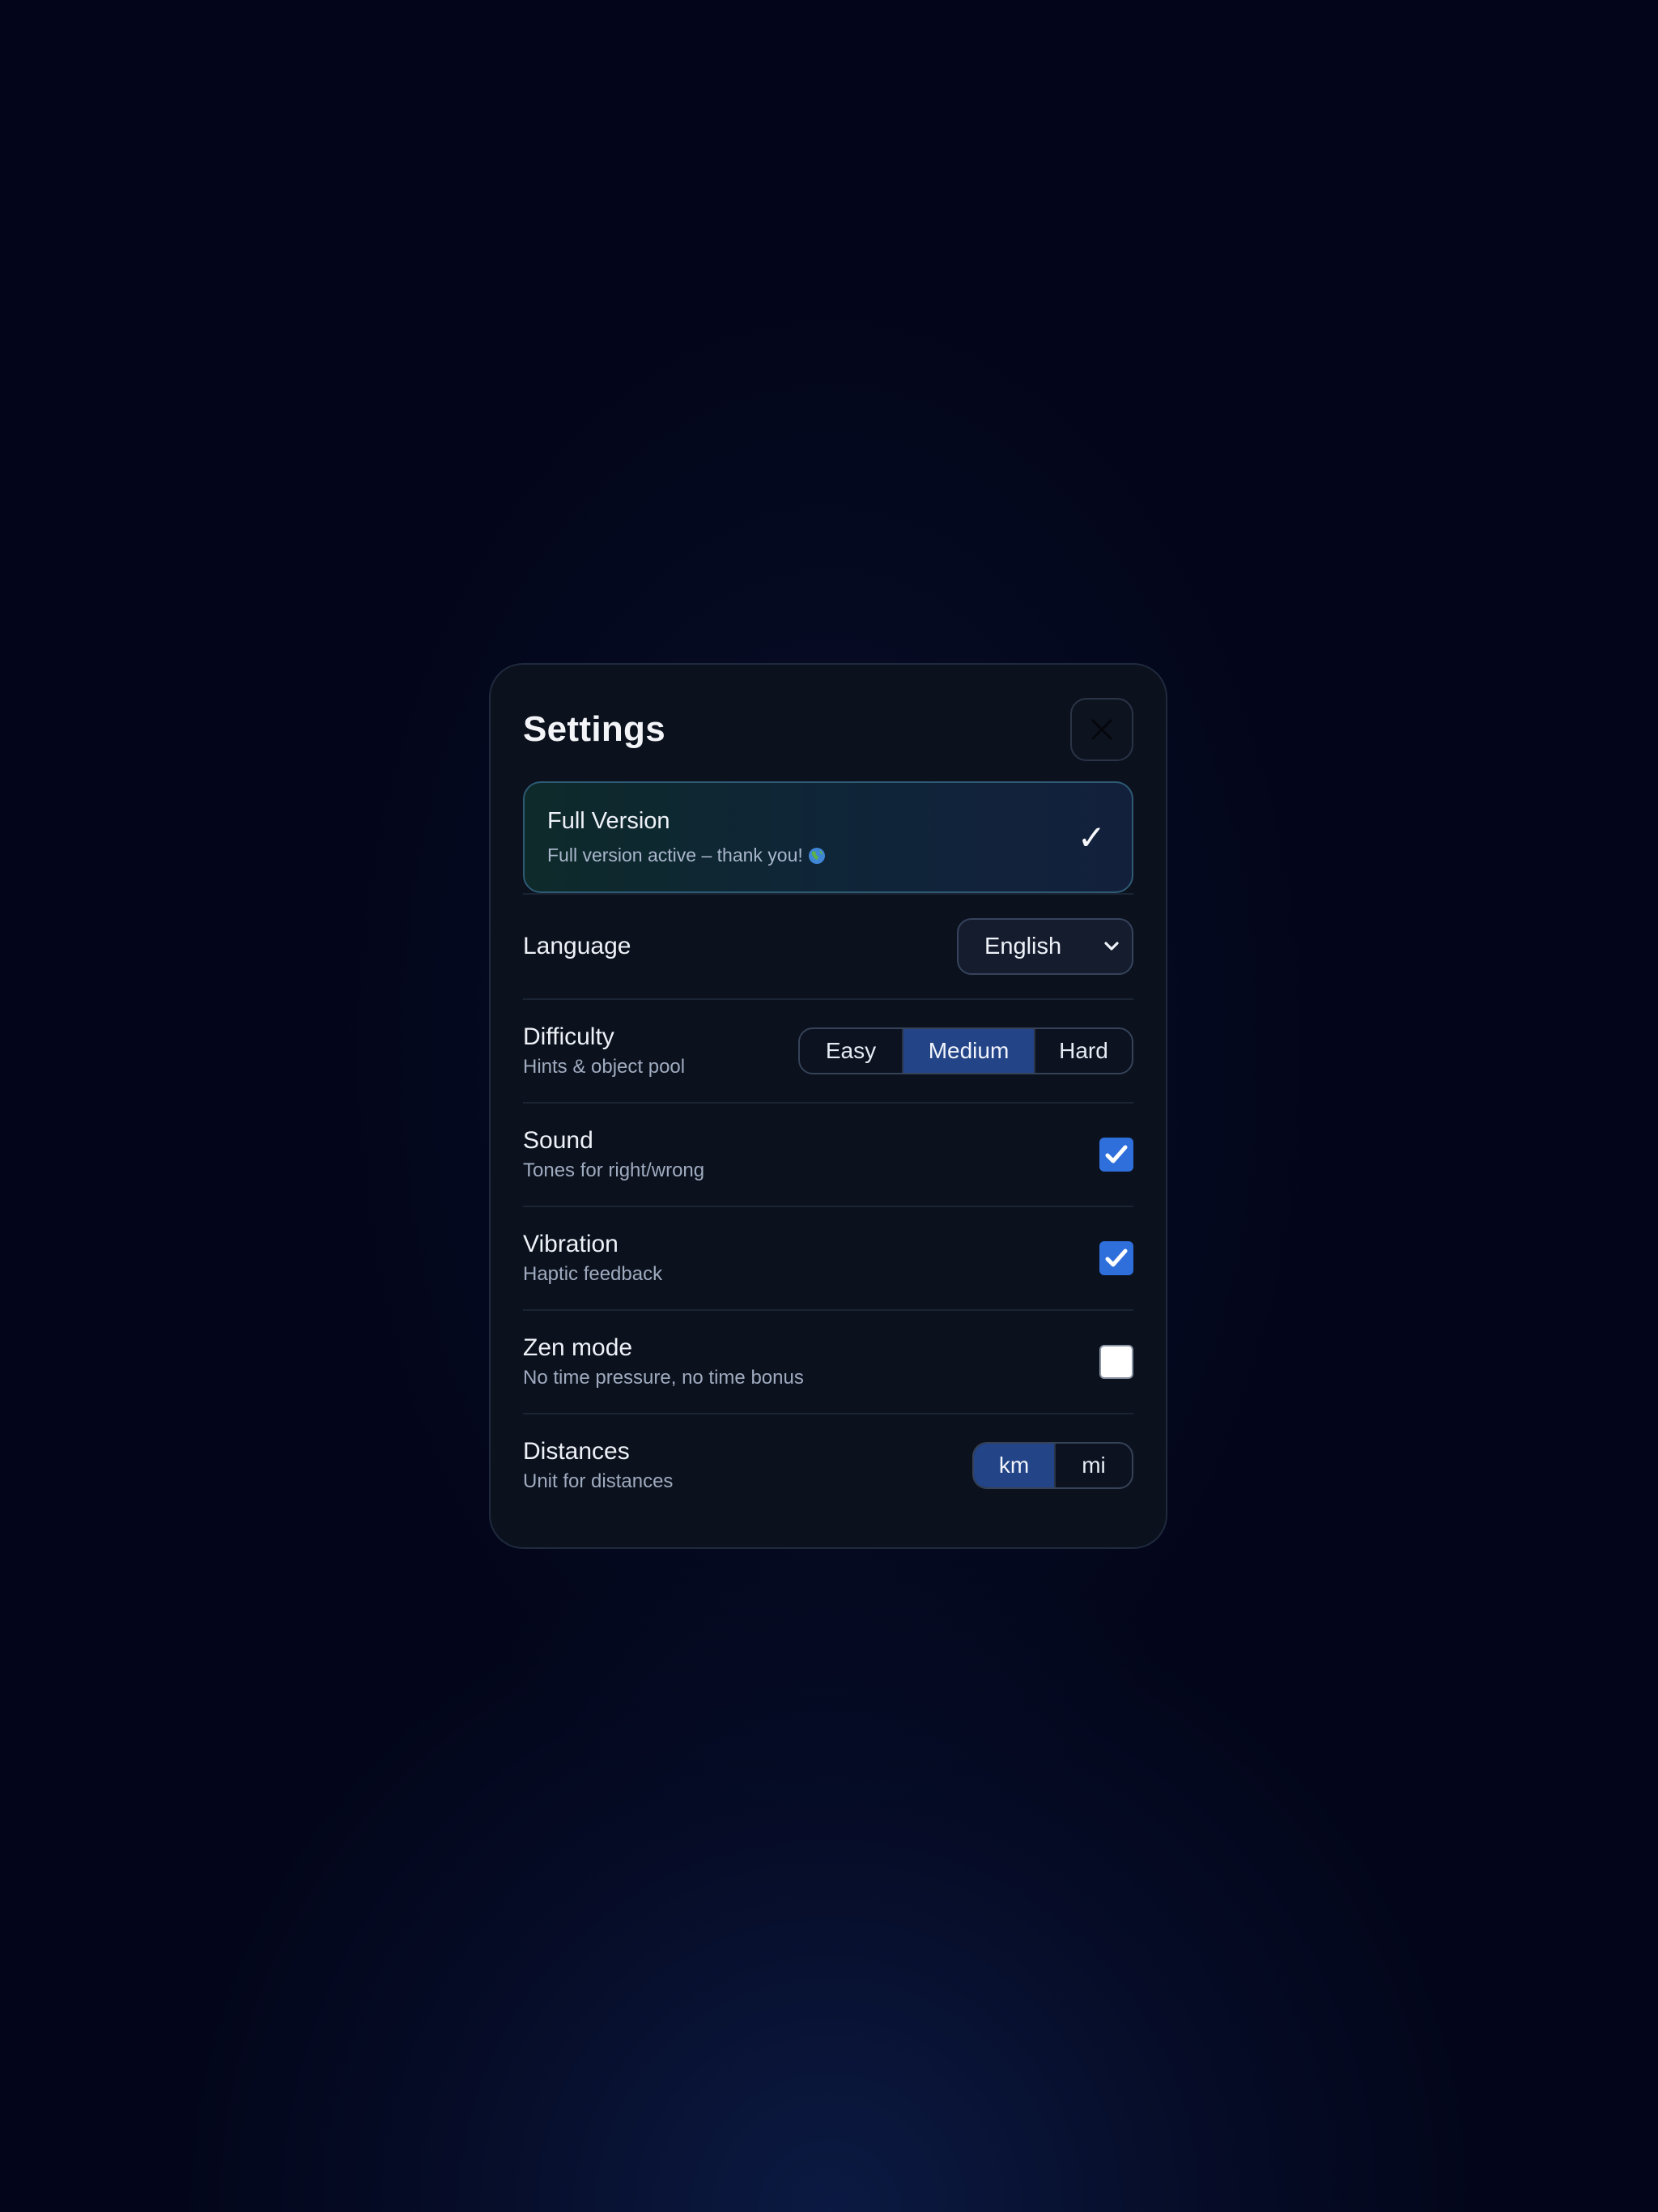  What do you see at coordinates (1116, 1362) in the screenshot?
I see `zen-mode-checkbox` at bounding box center [1116, 1362].